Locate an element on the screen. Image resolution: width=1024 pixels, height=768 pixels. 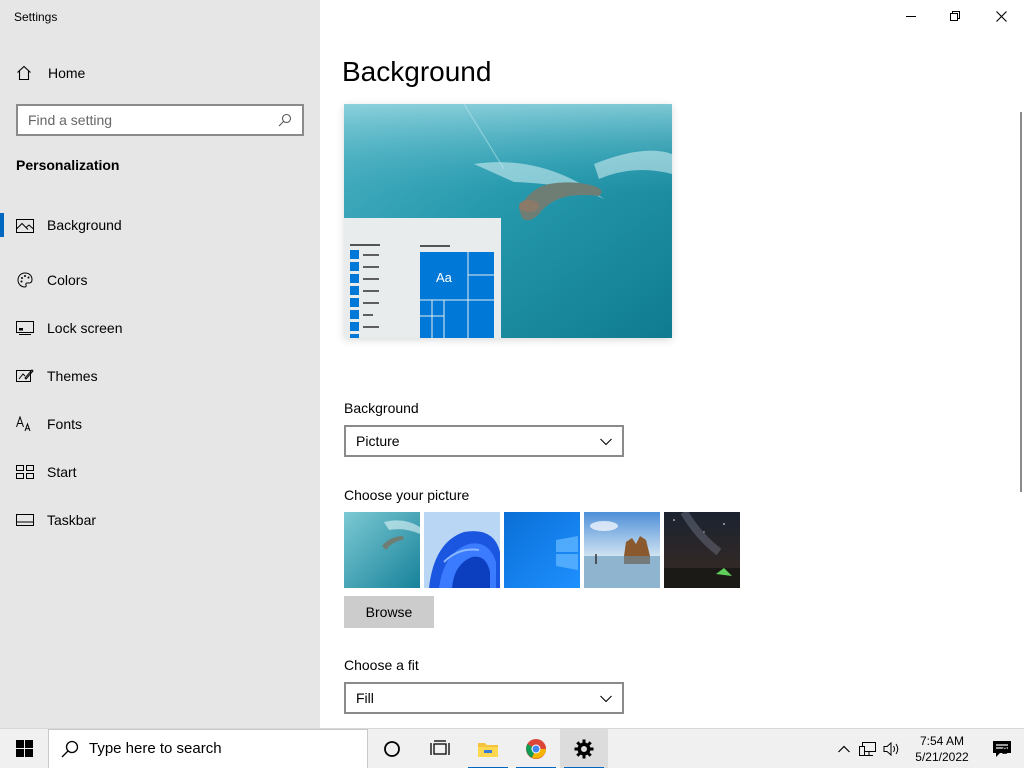
cortana-button is located at coordinates (392, 748).